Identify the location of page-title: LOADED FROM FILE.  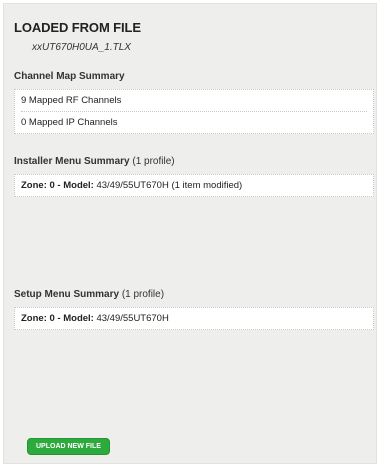
(77, 27).